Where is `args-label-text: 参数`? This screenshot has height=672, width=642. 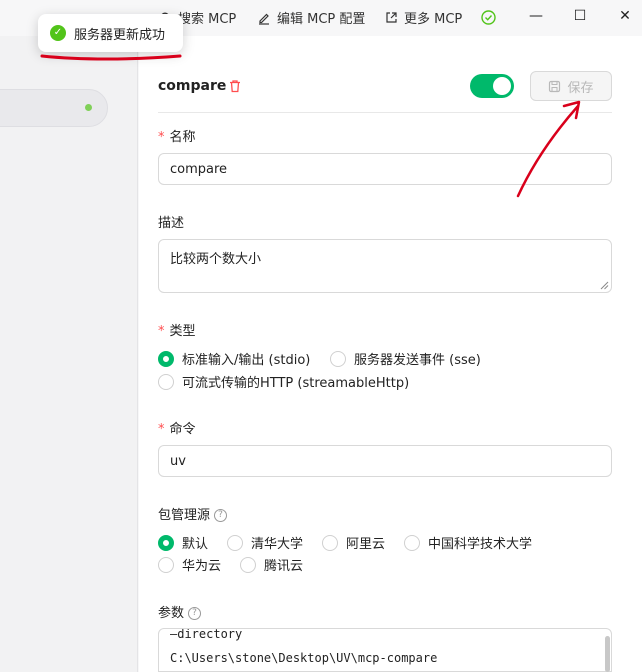 args-label-text: 参数 is located at coordinates (171, 613).